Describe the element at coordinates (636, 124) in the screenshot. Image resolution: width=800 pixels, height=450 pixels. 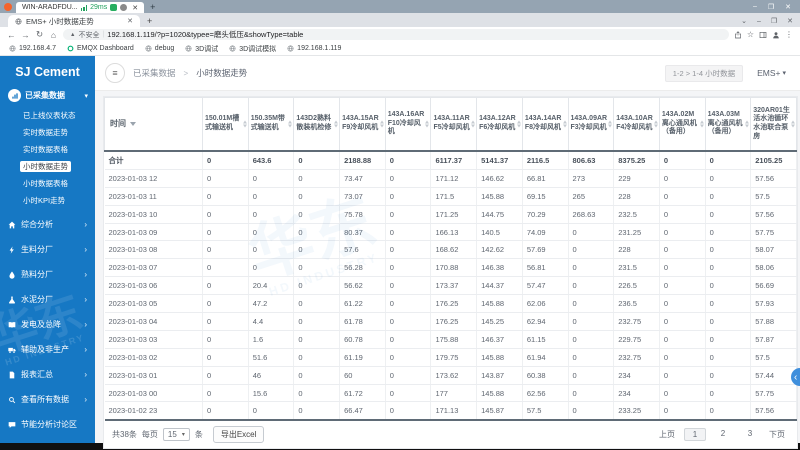
I see `column-header: 143A.10ARF4冷却风机` at that location.